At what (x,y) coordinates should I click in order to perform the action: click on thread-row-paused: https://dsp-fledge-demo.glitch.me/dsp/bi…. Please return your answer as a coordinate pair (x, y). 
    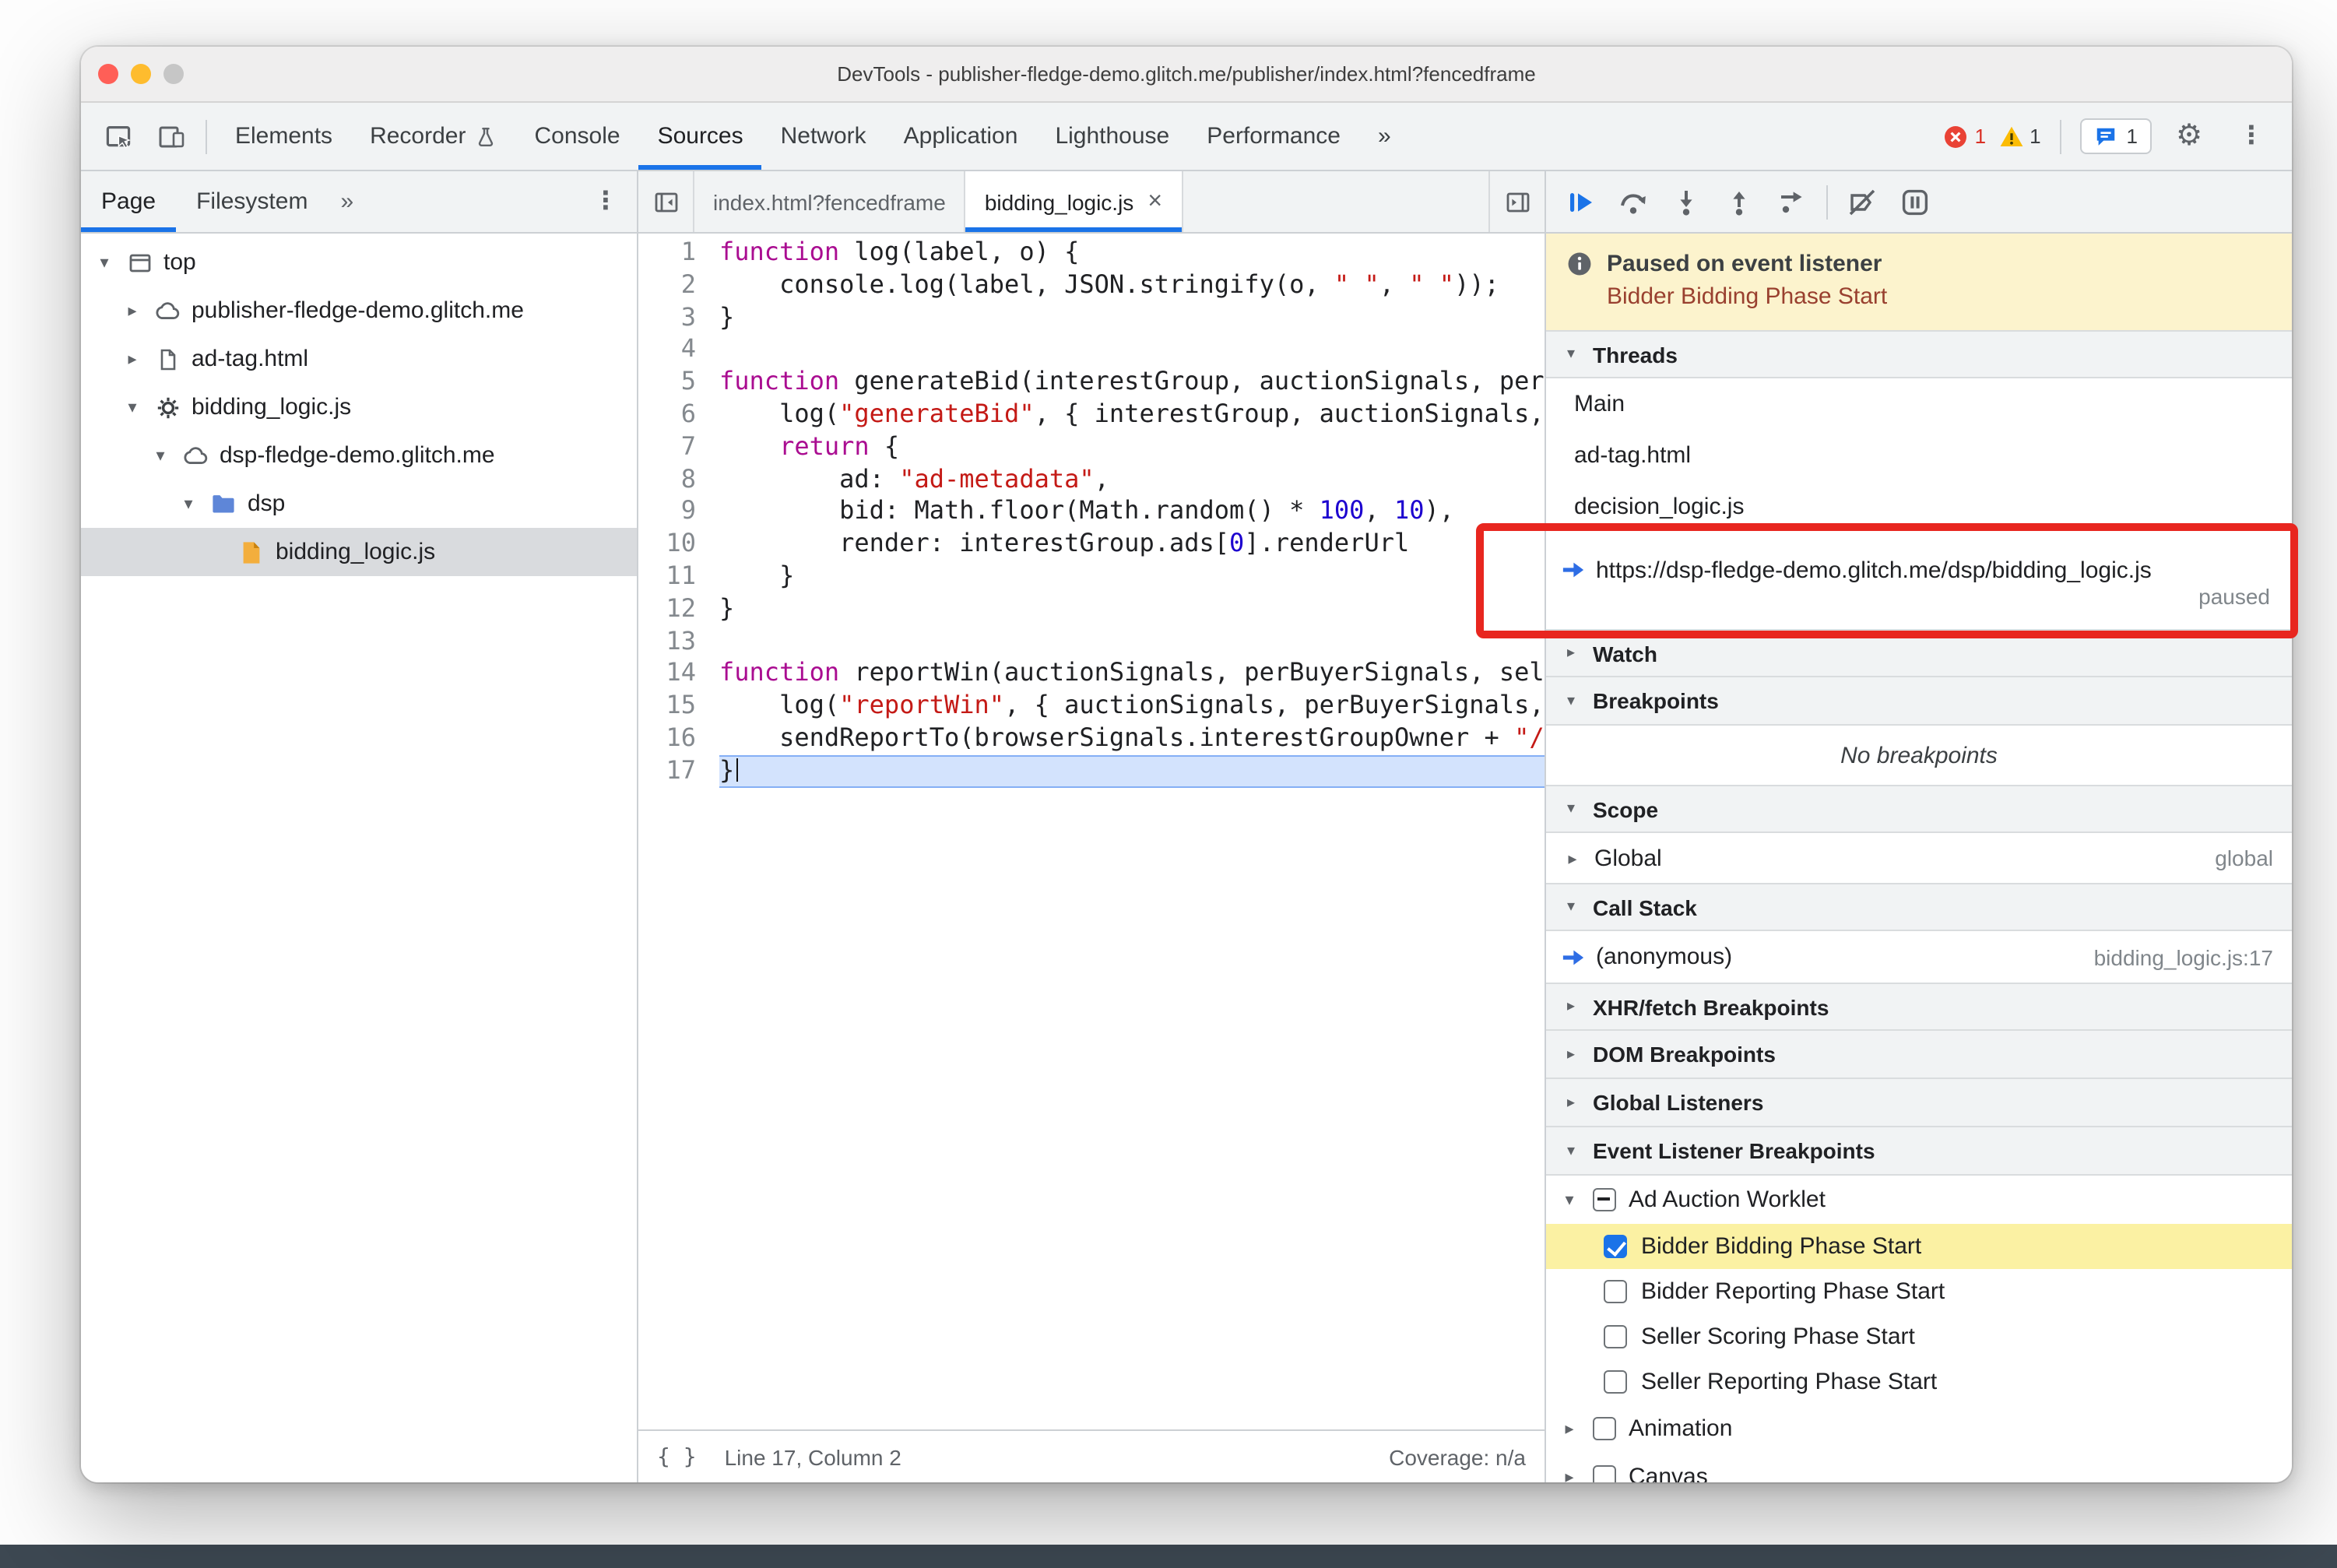
    Looking at the image, I should click on (1919, 581).